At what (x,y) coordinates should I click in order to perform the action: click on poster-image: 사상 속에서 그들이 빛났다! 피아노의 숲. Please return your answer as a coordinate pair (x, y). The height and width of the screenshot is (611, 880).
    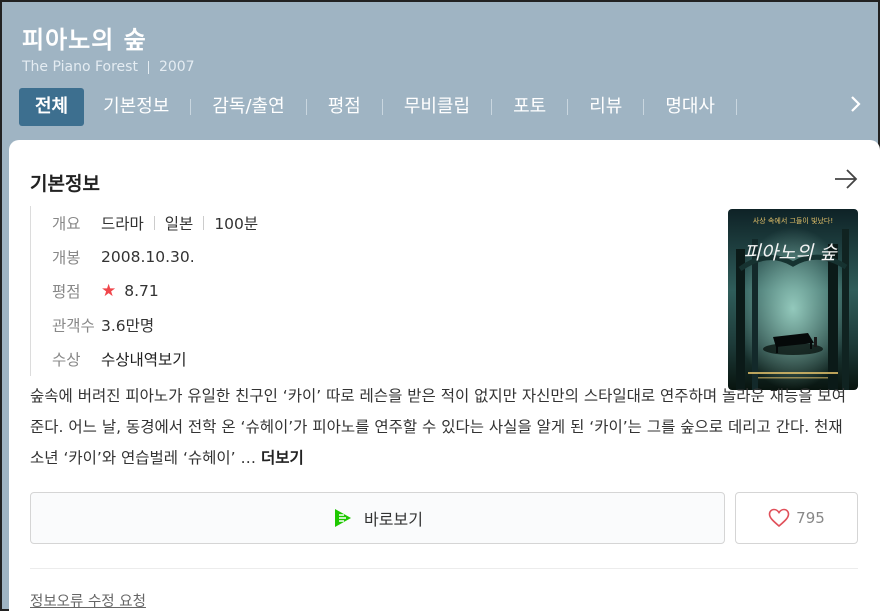
    Looking at the image, I should click on (793, 299).